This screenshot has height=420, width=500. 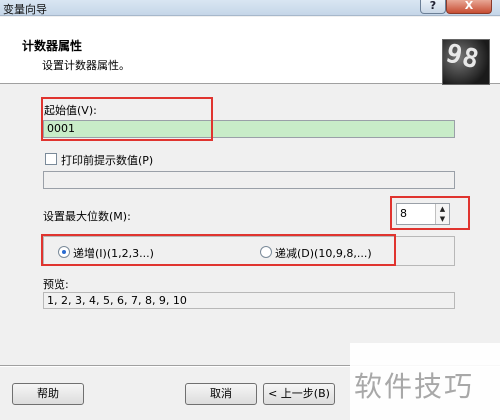 What do you see at coordinates (51, 159) in the screenshot?
I see `prompt-checkbox` at bounding box center [51, 159].